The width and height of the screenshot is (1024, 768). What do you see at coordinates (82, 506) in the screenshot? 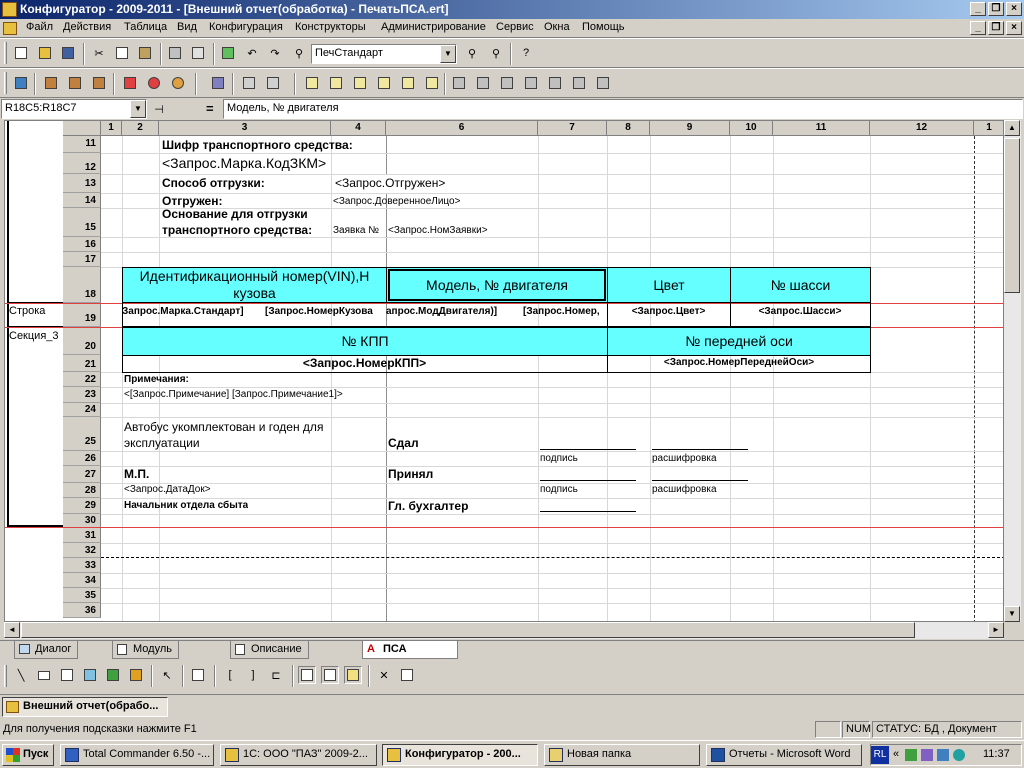
I see `row-header: 29` at bounding box center [82, 506].